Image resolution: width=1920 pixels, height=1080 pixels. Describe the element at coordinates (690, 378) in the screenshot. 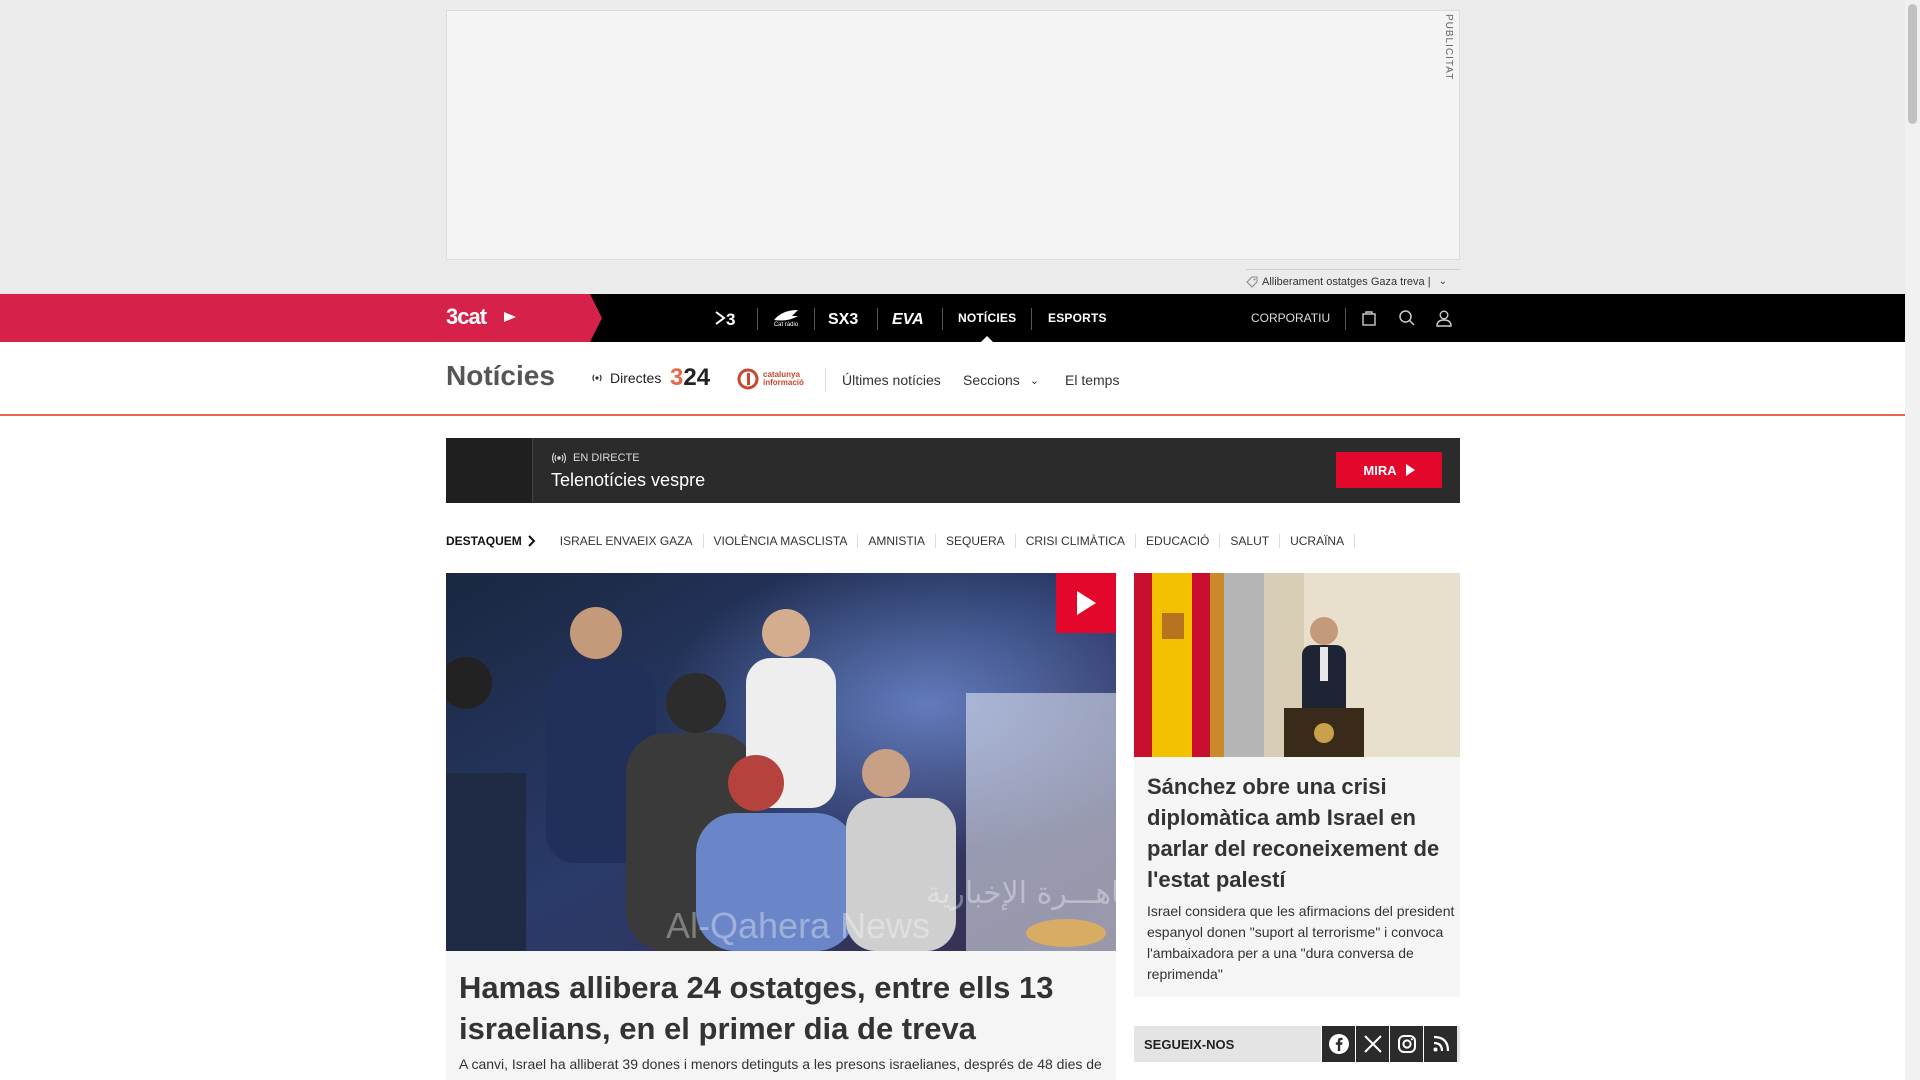

I see `3cat24-logo: 324` at that location.